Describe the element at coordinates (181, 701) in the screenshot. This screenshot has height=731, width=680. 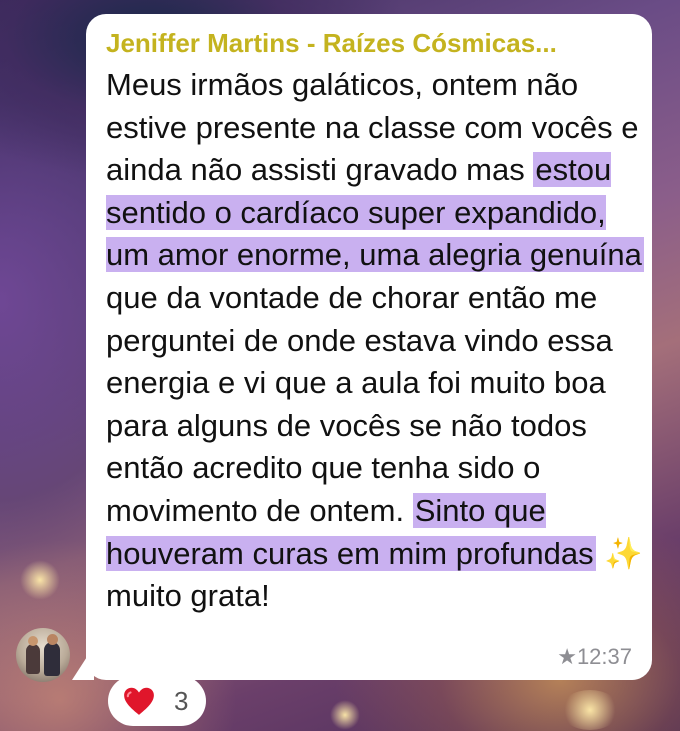
I see `reaction-count: 3` at that location.